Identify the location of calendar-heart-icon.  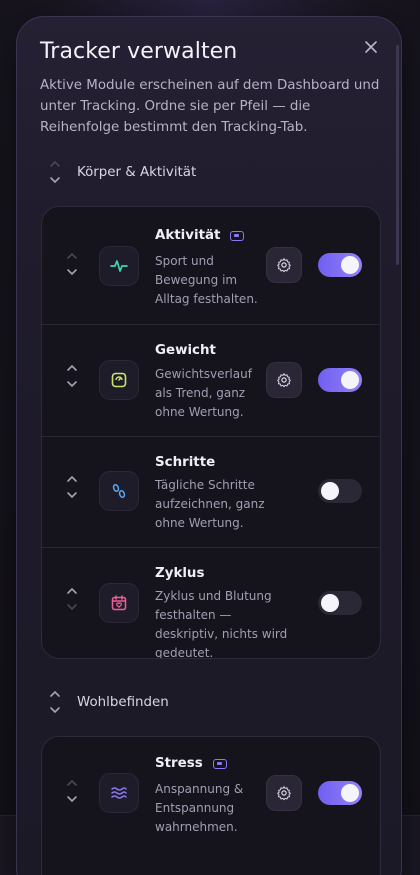
(119, 603).